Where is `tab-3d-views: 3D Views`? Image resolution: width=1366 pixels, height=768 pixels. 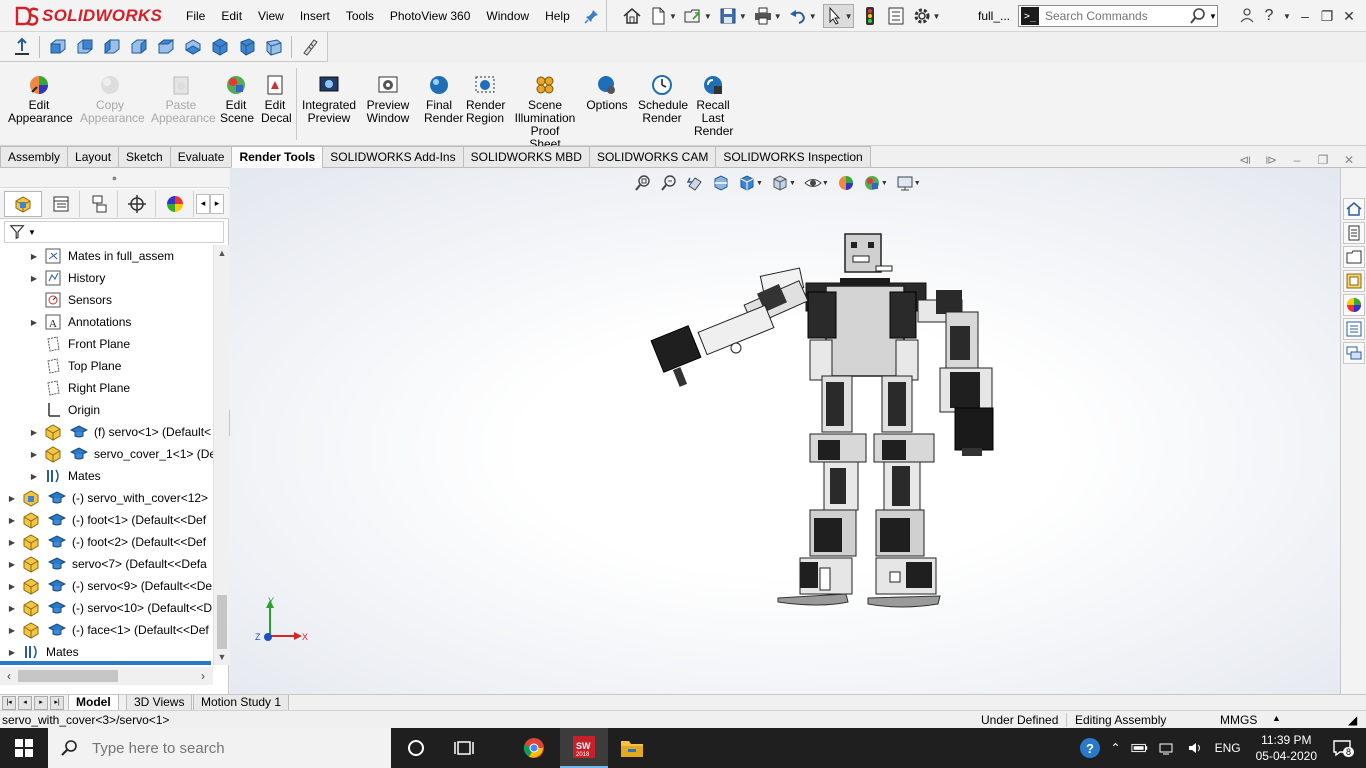
tab-3d-views: 3D Views is located at coordinates (159, 703).